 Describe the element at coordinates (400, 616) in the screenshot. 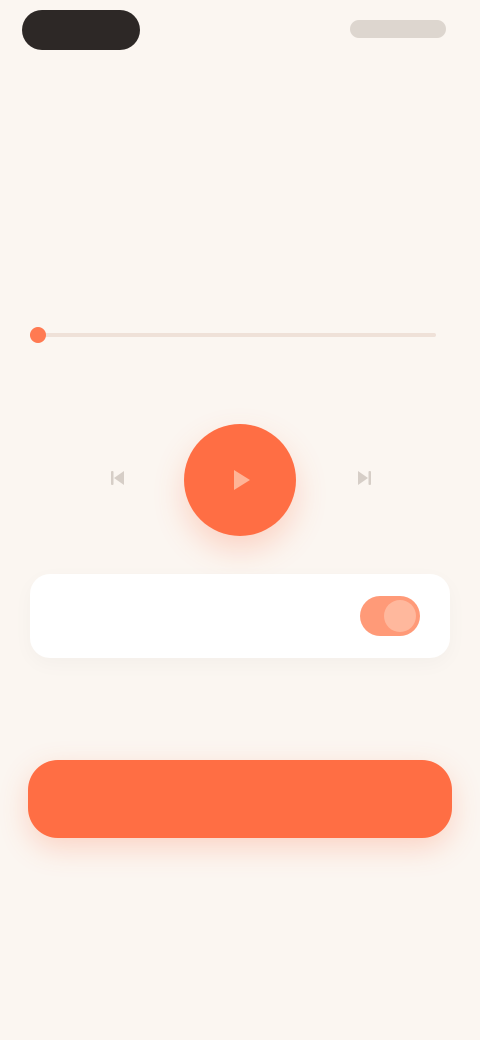

I see `toggle-knob` at that location.